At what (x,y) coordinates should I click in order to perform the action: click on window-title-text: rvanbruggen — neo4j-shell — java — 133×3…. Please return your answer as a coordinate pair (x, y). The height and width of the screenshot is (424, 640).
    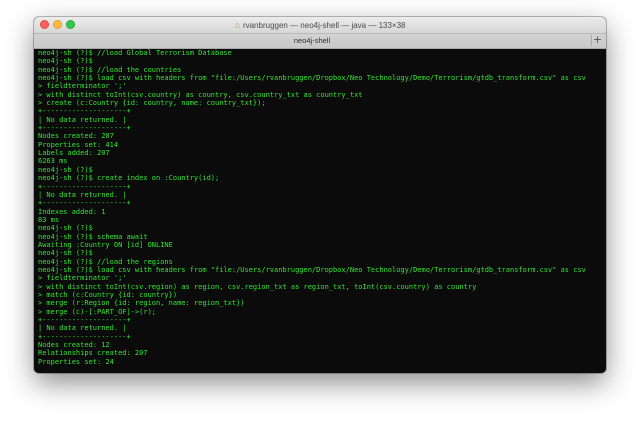
    Looking at the image, I should click on (324, 25).